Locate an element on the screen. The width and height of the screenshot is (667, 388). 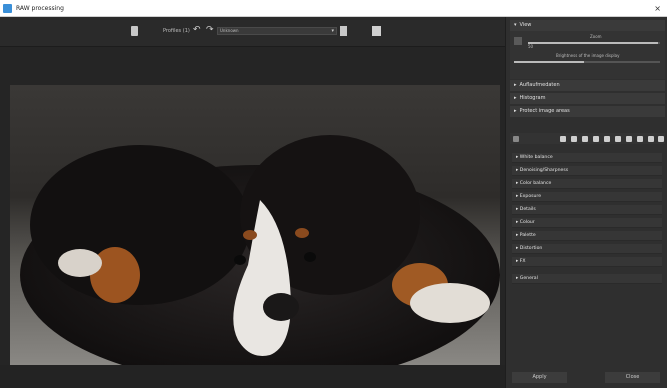
tool-icon-row is located at coordinates (587, 138).